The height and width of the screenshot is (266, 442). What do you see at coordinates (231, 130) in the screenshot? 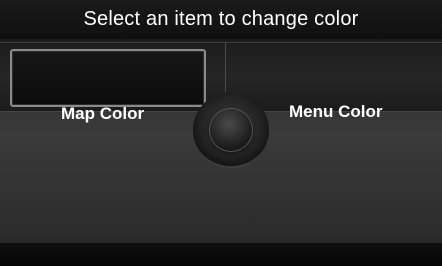
I see `dial-icon` at bounding box center [231, 130].